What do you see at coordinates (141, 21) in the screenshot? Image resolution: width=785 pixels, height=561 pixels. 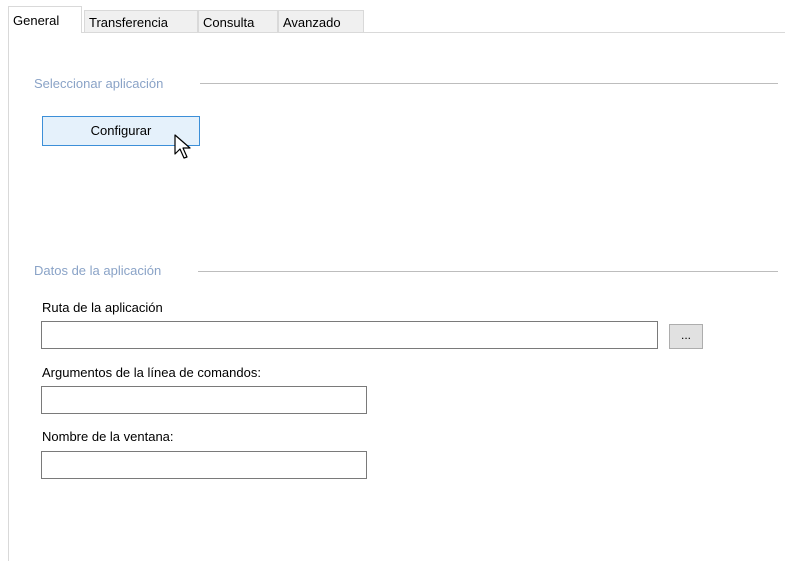 I see `tab-transferencia: Transferencia` at bounding box center [141, 21].